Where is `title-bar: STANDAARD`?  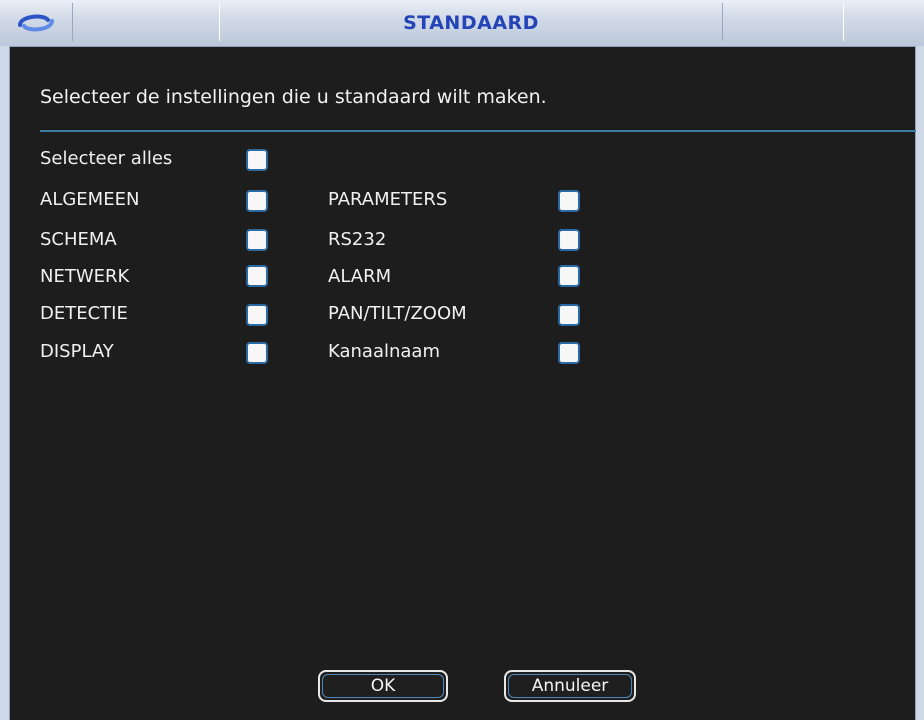 title-bar: STANDAARD is located at coordinates (462, 23).